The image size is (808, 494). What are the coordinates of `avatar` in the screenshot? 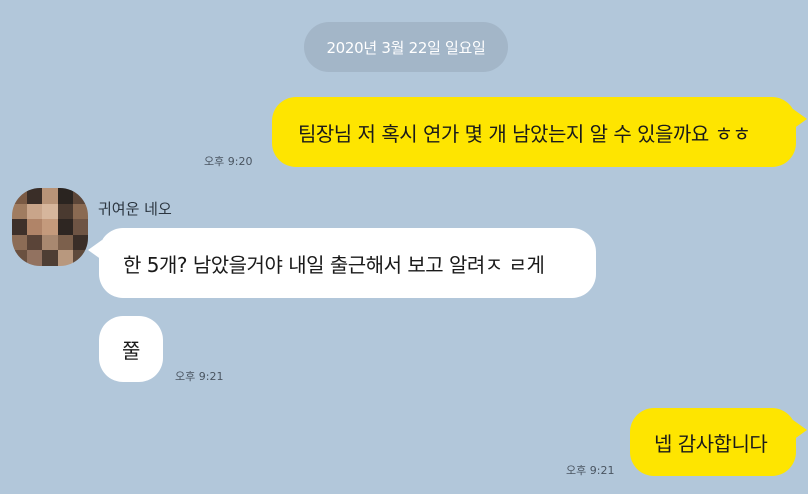 It's located at (50, 227).